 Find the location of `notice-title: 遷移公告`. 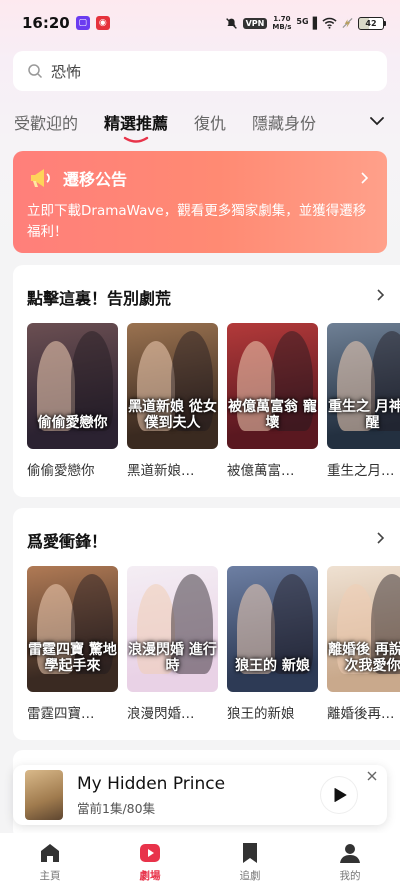

notice-title: 遷移公告 is located at coordinates (95, 179).